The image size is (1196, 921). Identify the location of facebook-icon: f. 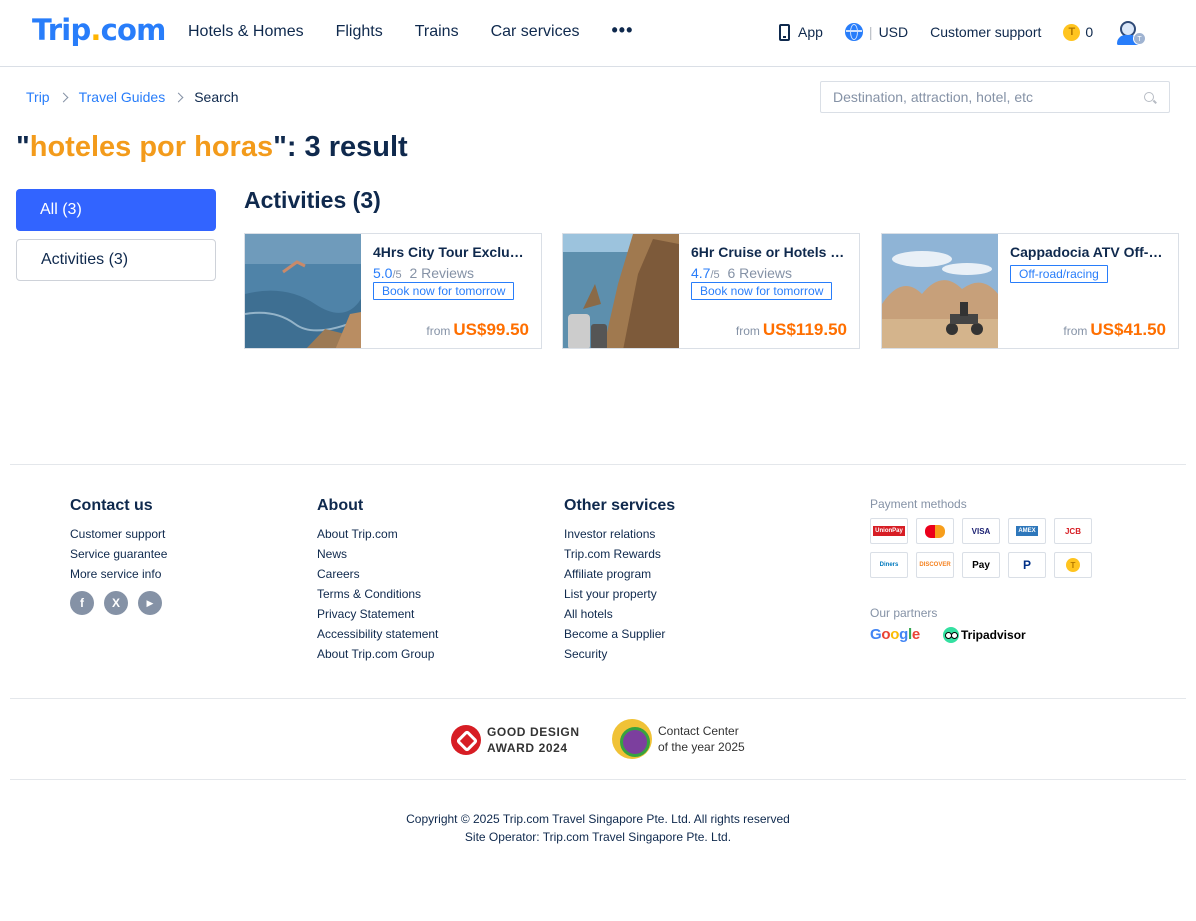
(82, 603).